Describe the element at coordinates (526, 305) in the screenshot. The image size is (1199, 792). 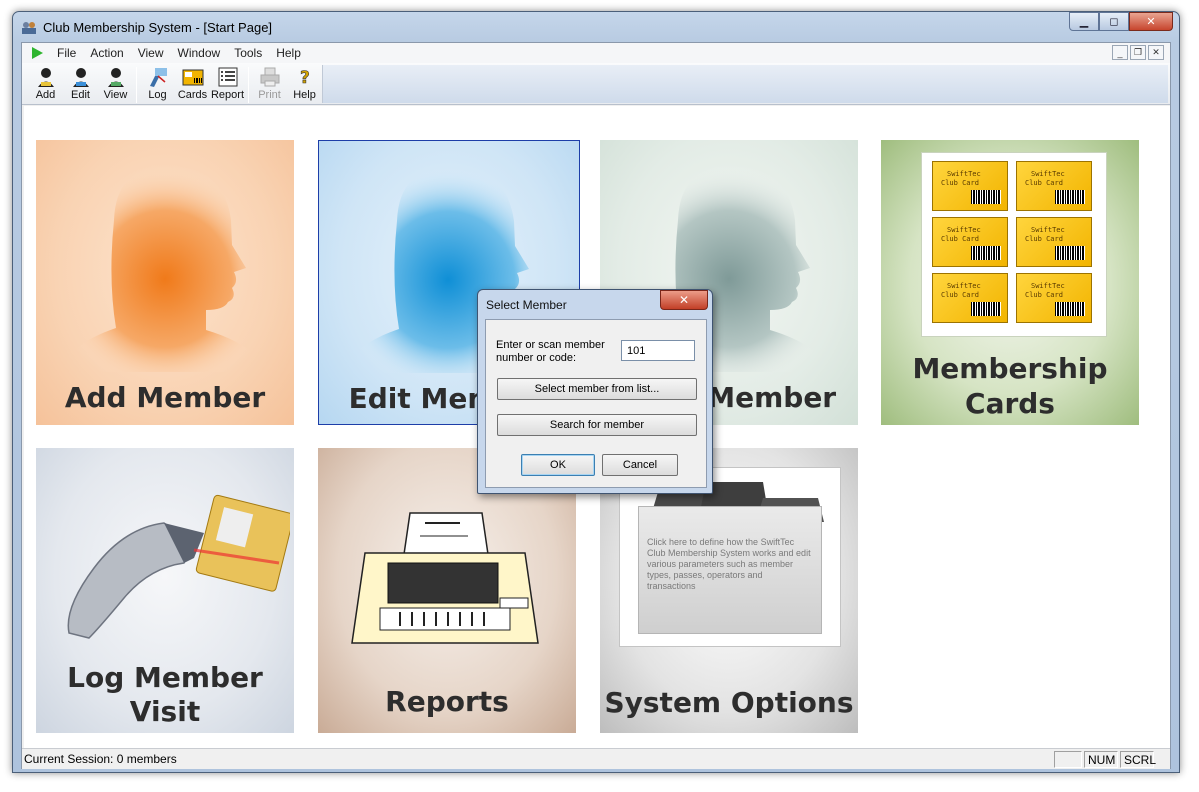
I see `dialog-title: Select Member` at that location.